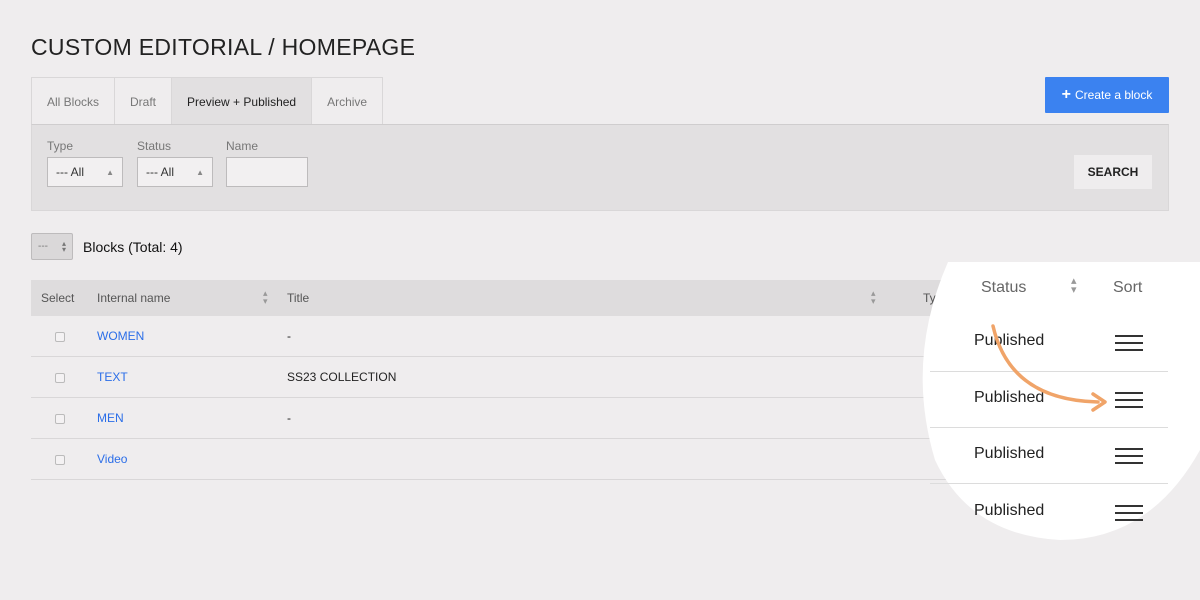 This screenshot has height=600, width=1200. What do you see at coordinates (1113, 95) in the screenshot?
I see `create-block-label: Create a block` at bounding box center [1113, 95].